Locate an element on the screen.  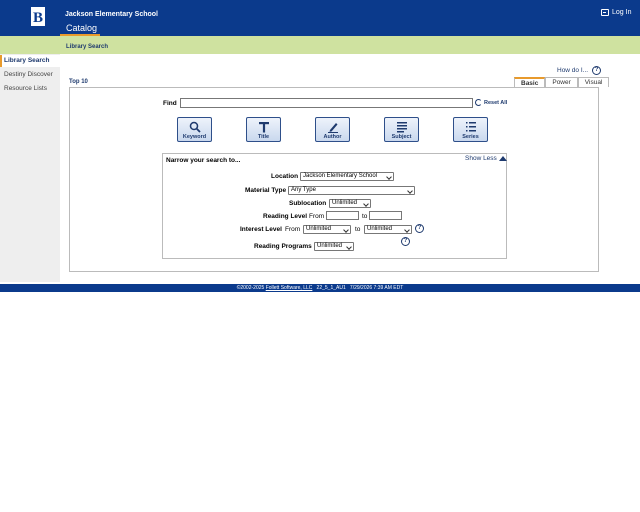
interest-level-to-select: Unlimited is located at coordinates (388, 229).